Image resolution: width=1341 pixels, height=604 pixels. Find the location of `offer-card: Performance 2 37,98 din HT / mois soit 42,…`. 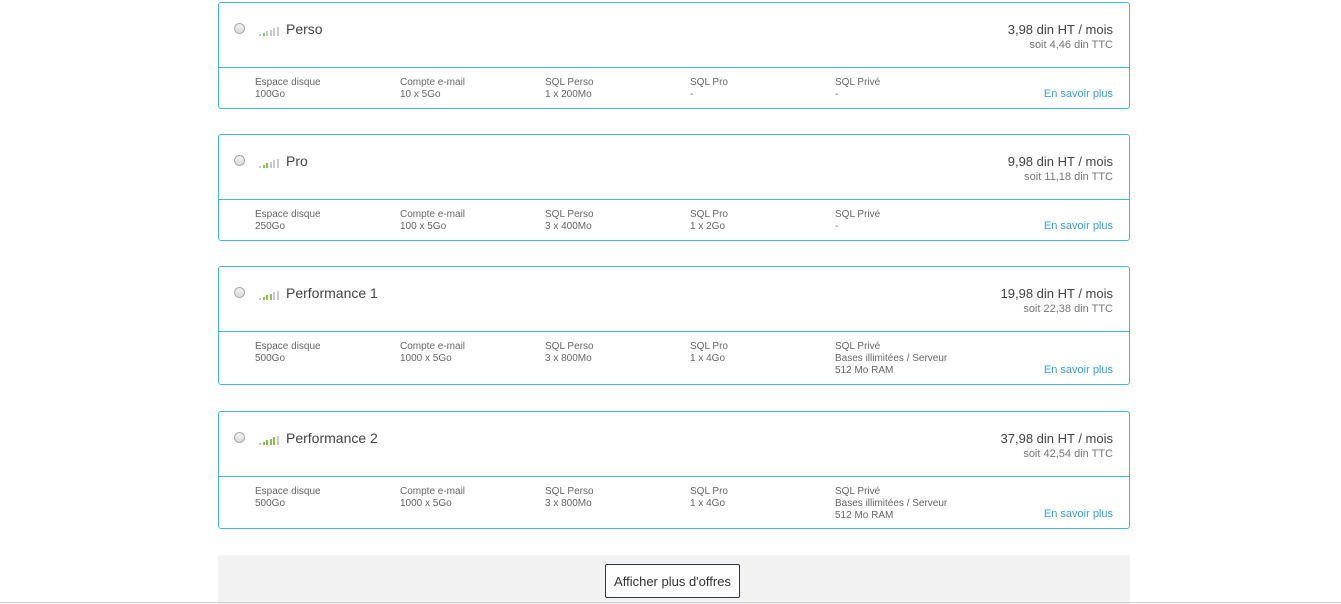

offer-card: Performance 2 37,98 din HT / mois soit 42,… is located at coordinates (674, 470).